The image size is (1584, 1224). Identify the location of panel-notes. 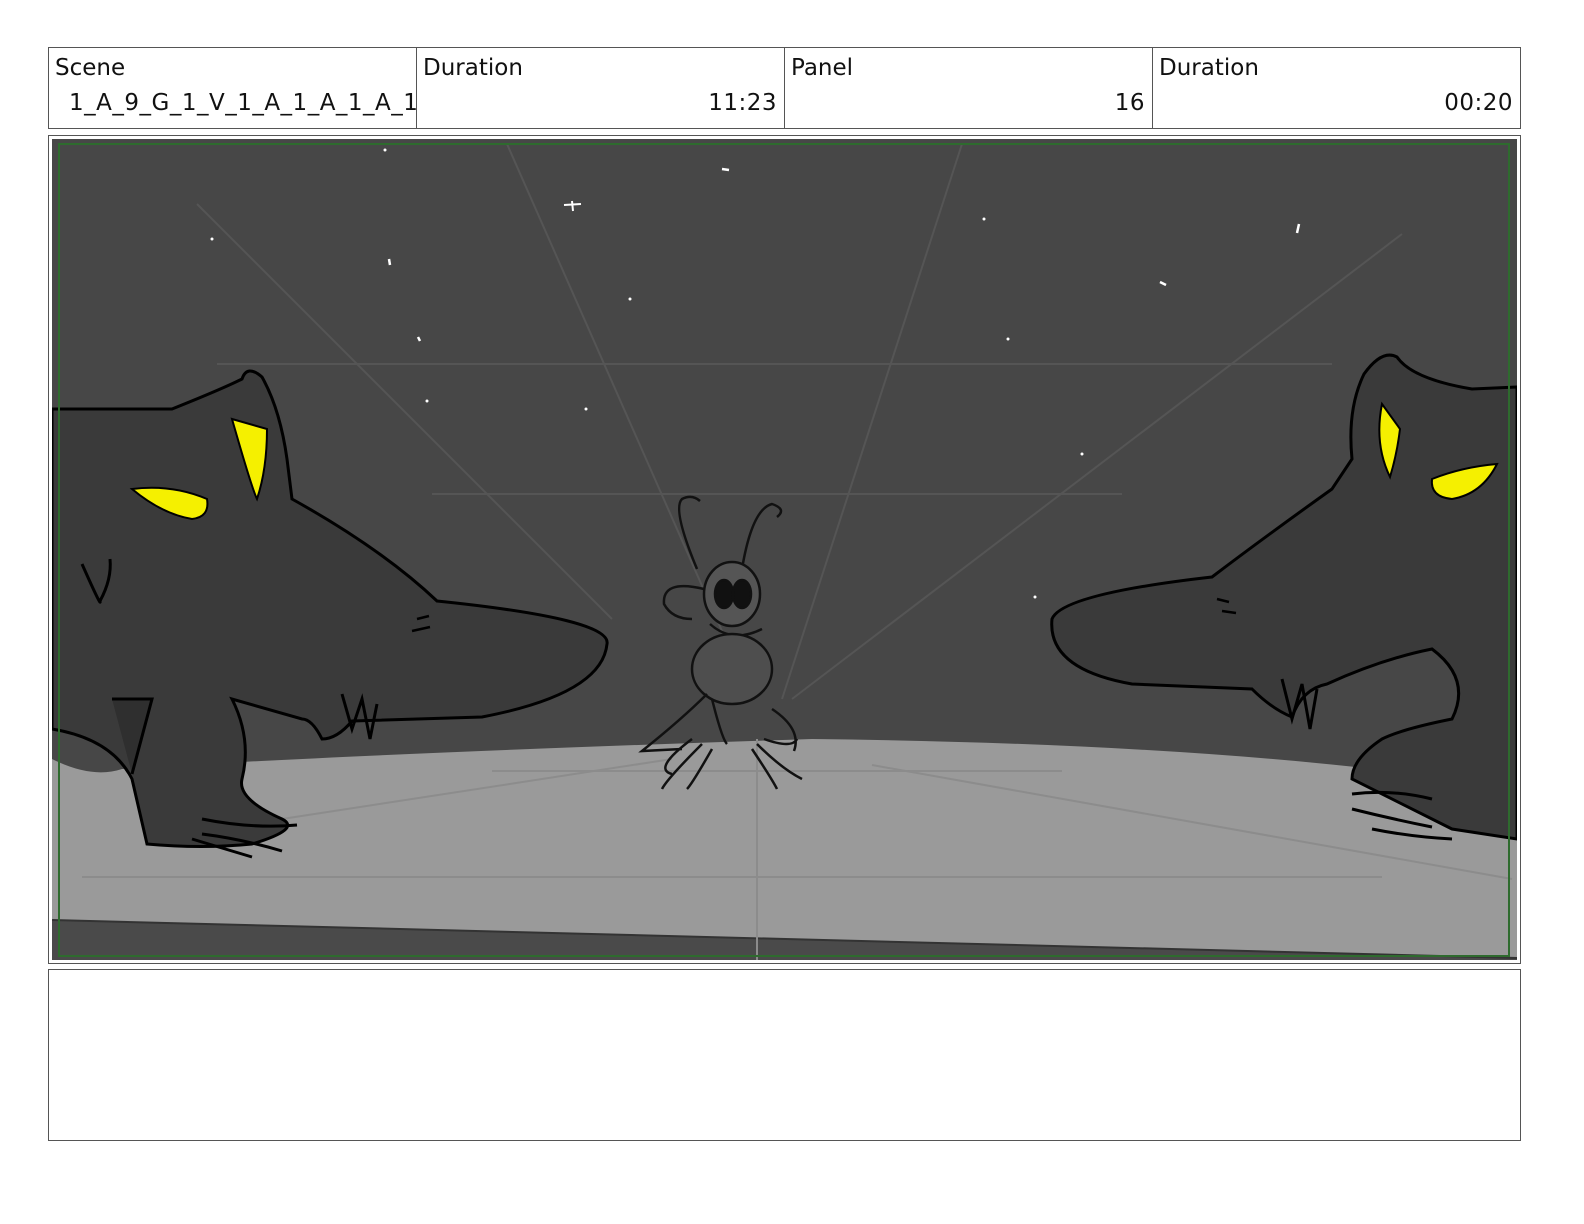
(784, 1055).